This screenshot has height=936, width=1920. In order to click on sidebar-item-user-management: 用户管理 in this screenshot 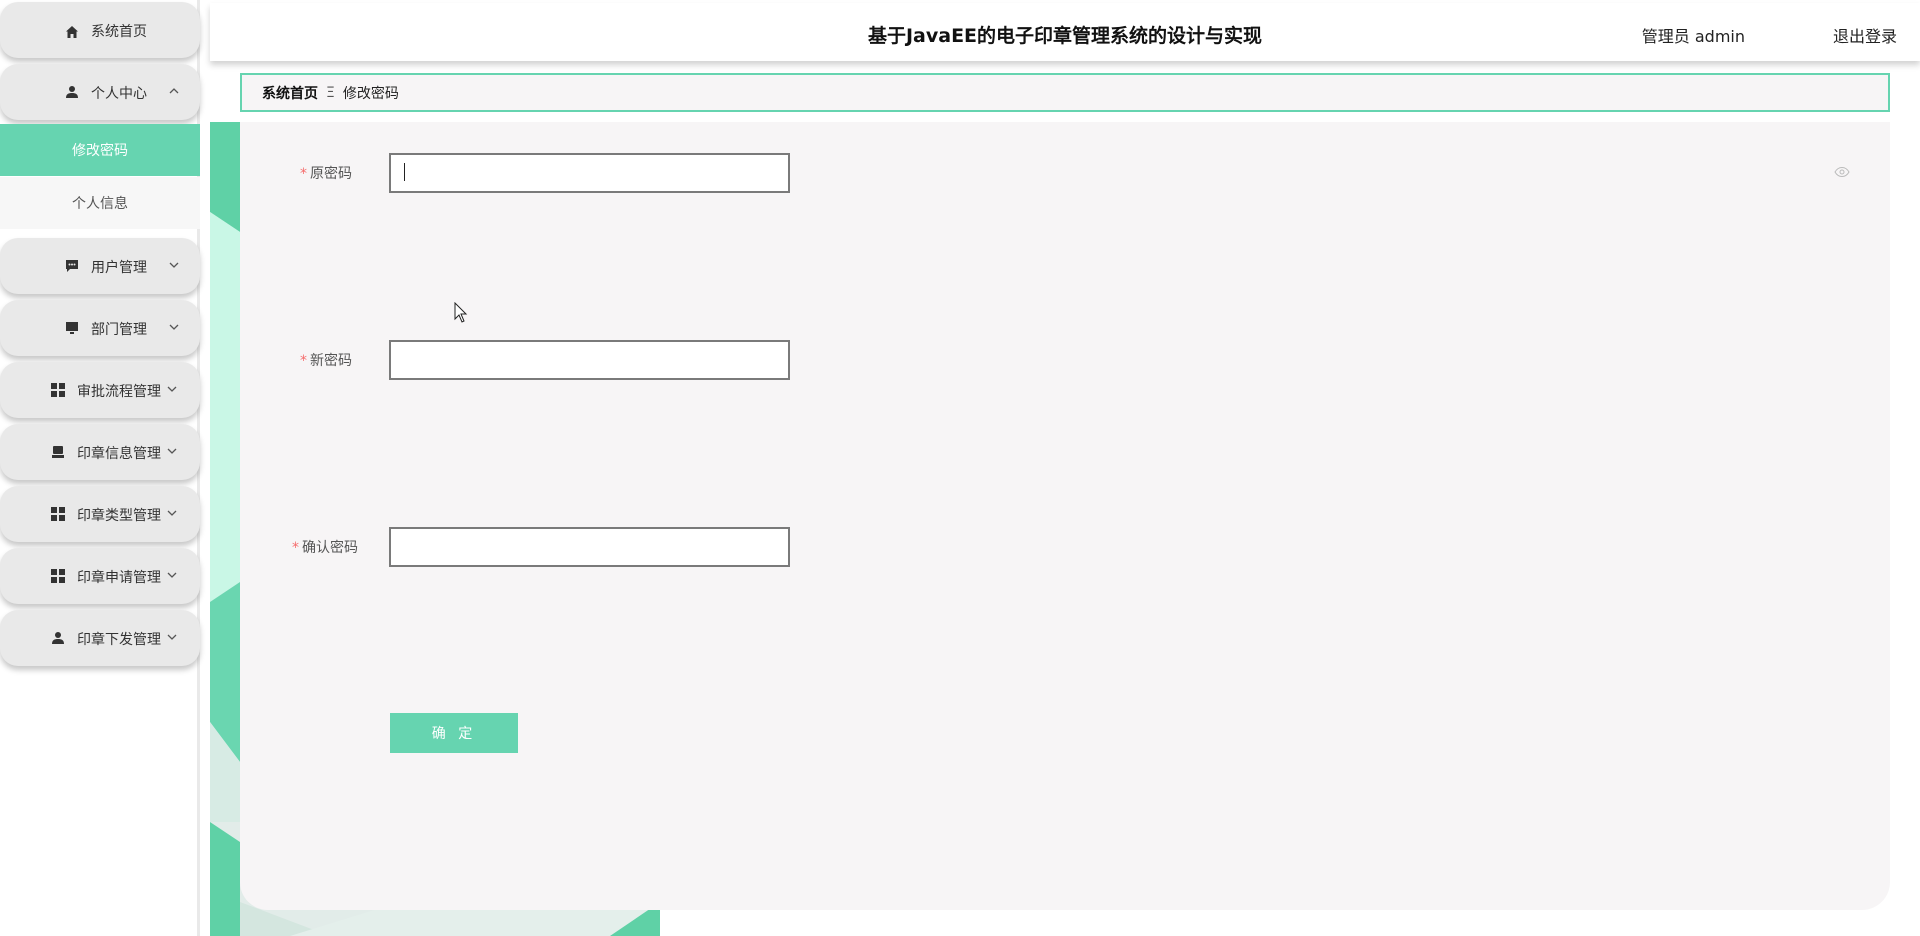, I will do `click(100, 266)`.